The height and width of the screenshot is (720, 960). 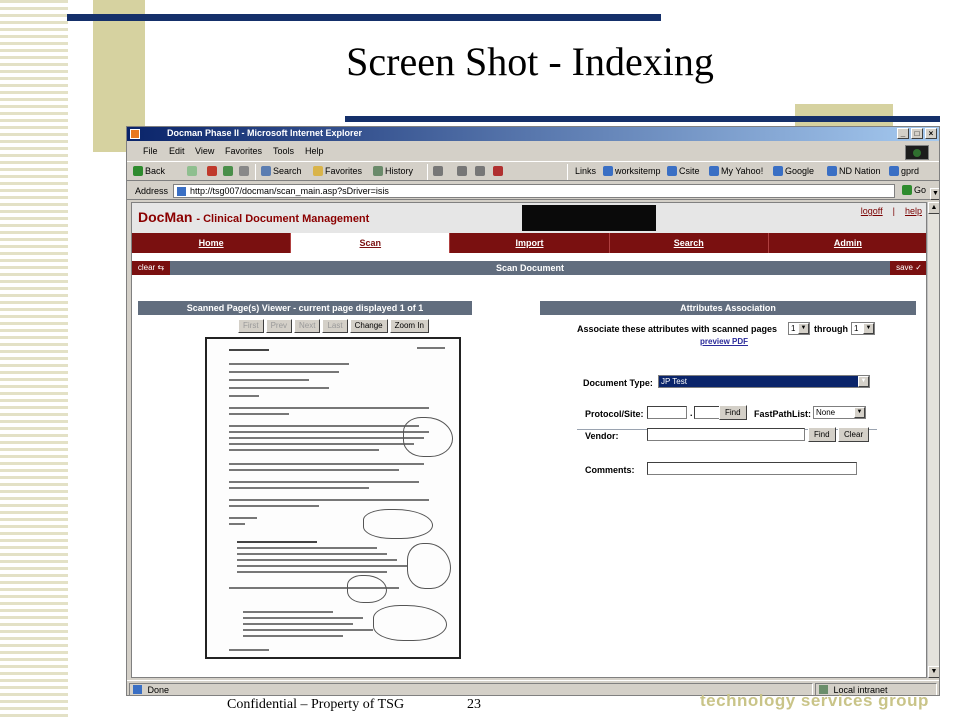 I want to click on menu-view: View, so click(x=204, y=151).